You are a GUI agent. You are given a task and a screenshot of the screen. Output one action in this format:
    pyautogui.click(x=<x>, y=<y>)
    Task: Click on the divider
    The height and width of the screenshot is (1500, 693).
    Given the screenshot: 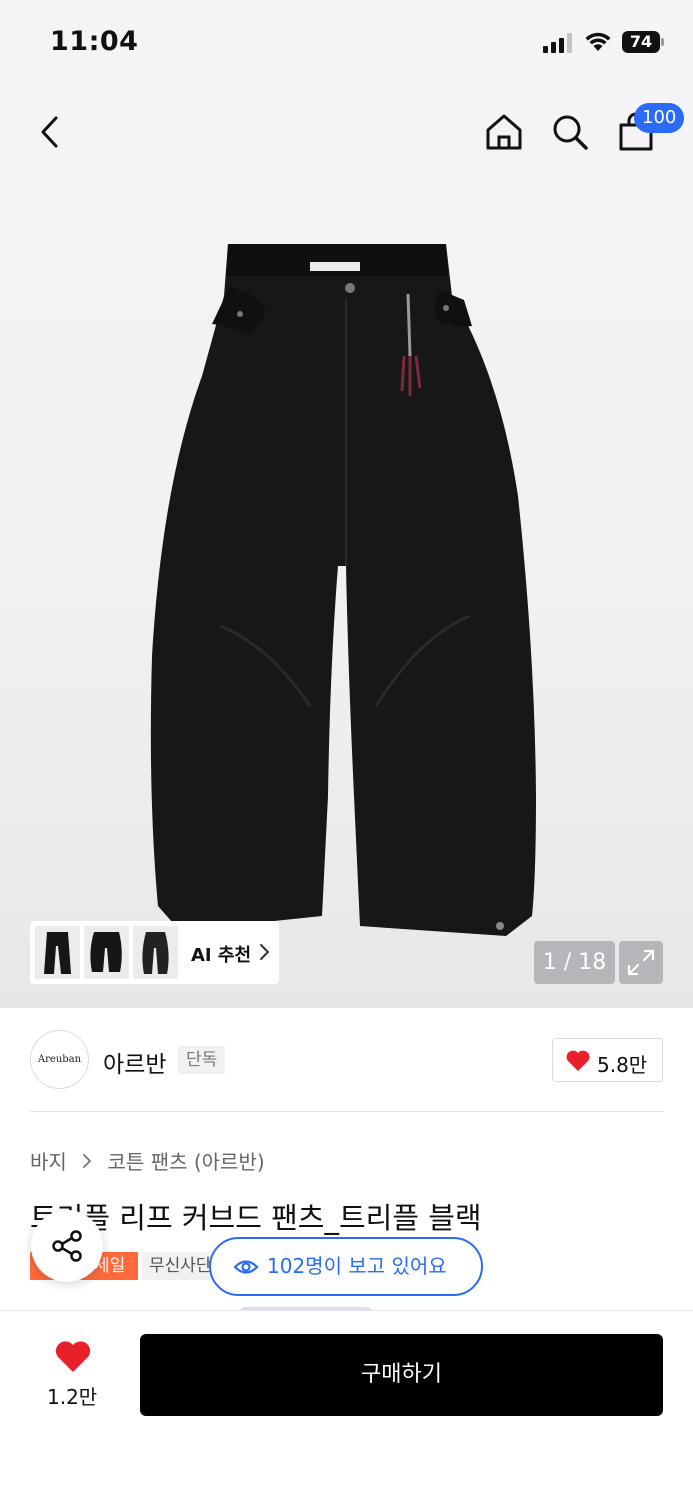 What is the action you would take?
    pyautogui.click(x=346, y=1111)
    